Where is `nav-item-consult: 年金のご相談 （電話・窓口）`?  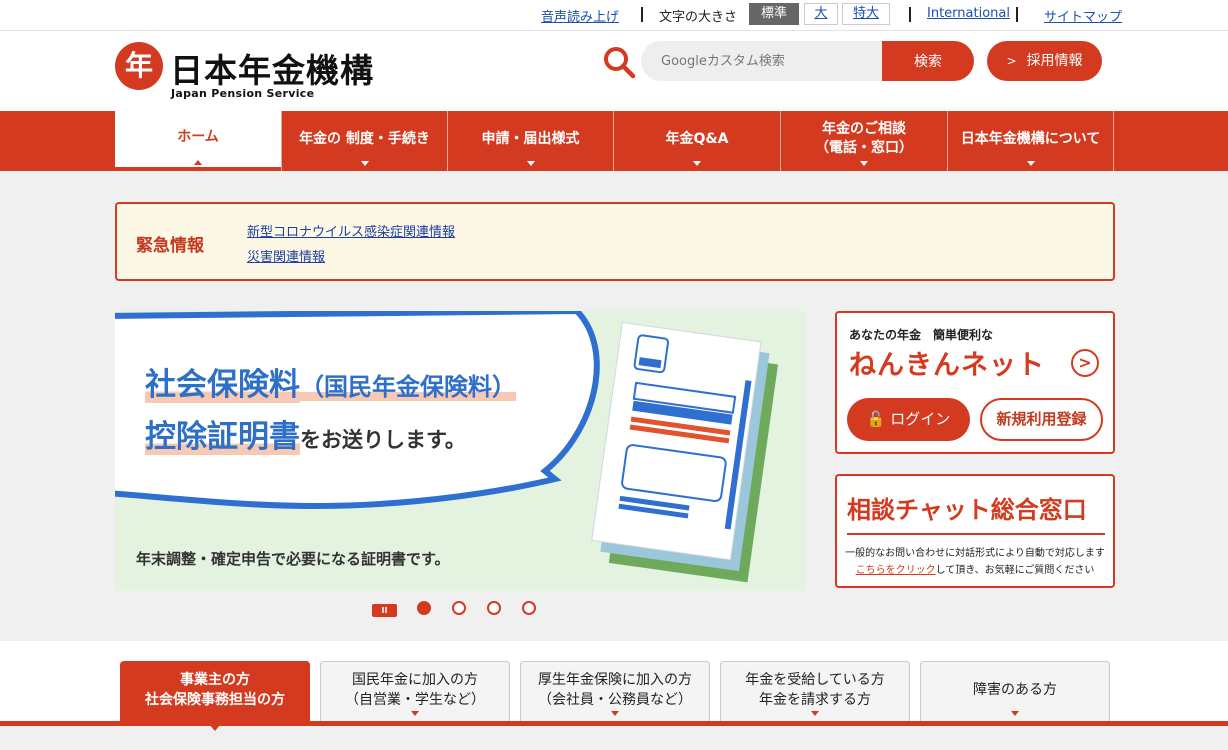
nav-item-consult: 年金のご相談 （電話・窓口） is located at coordinates (863, 141).